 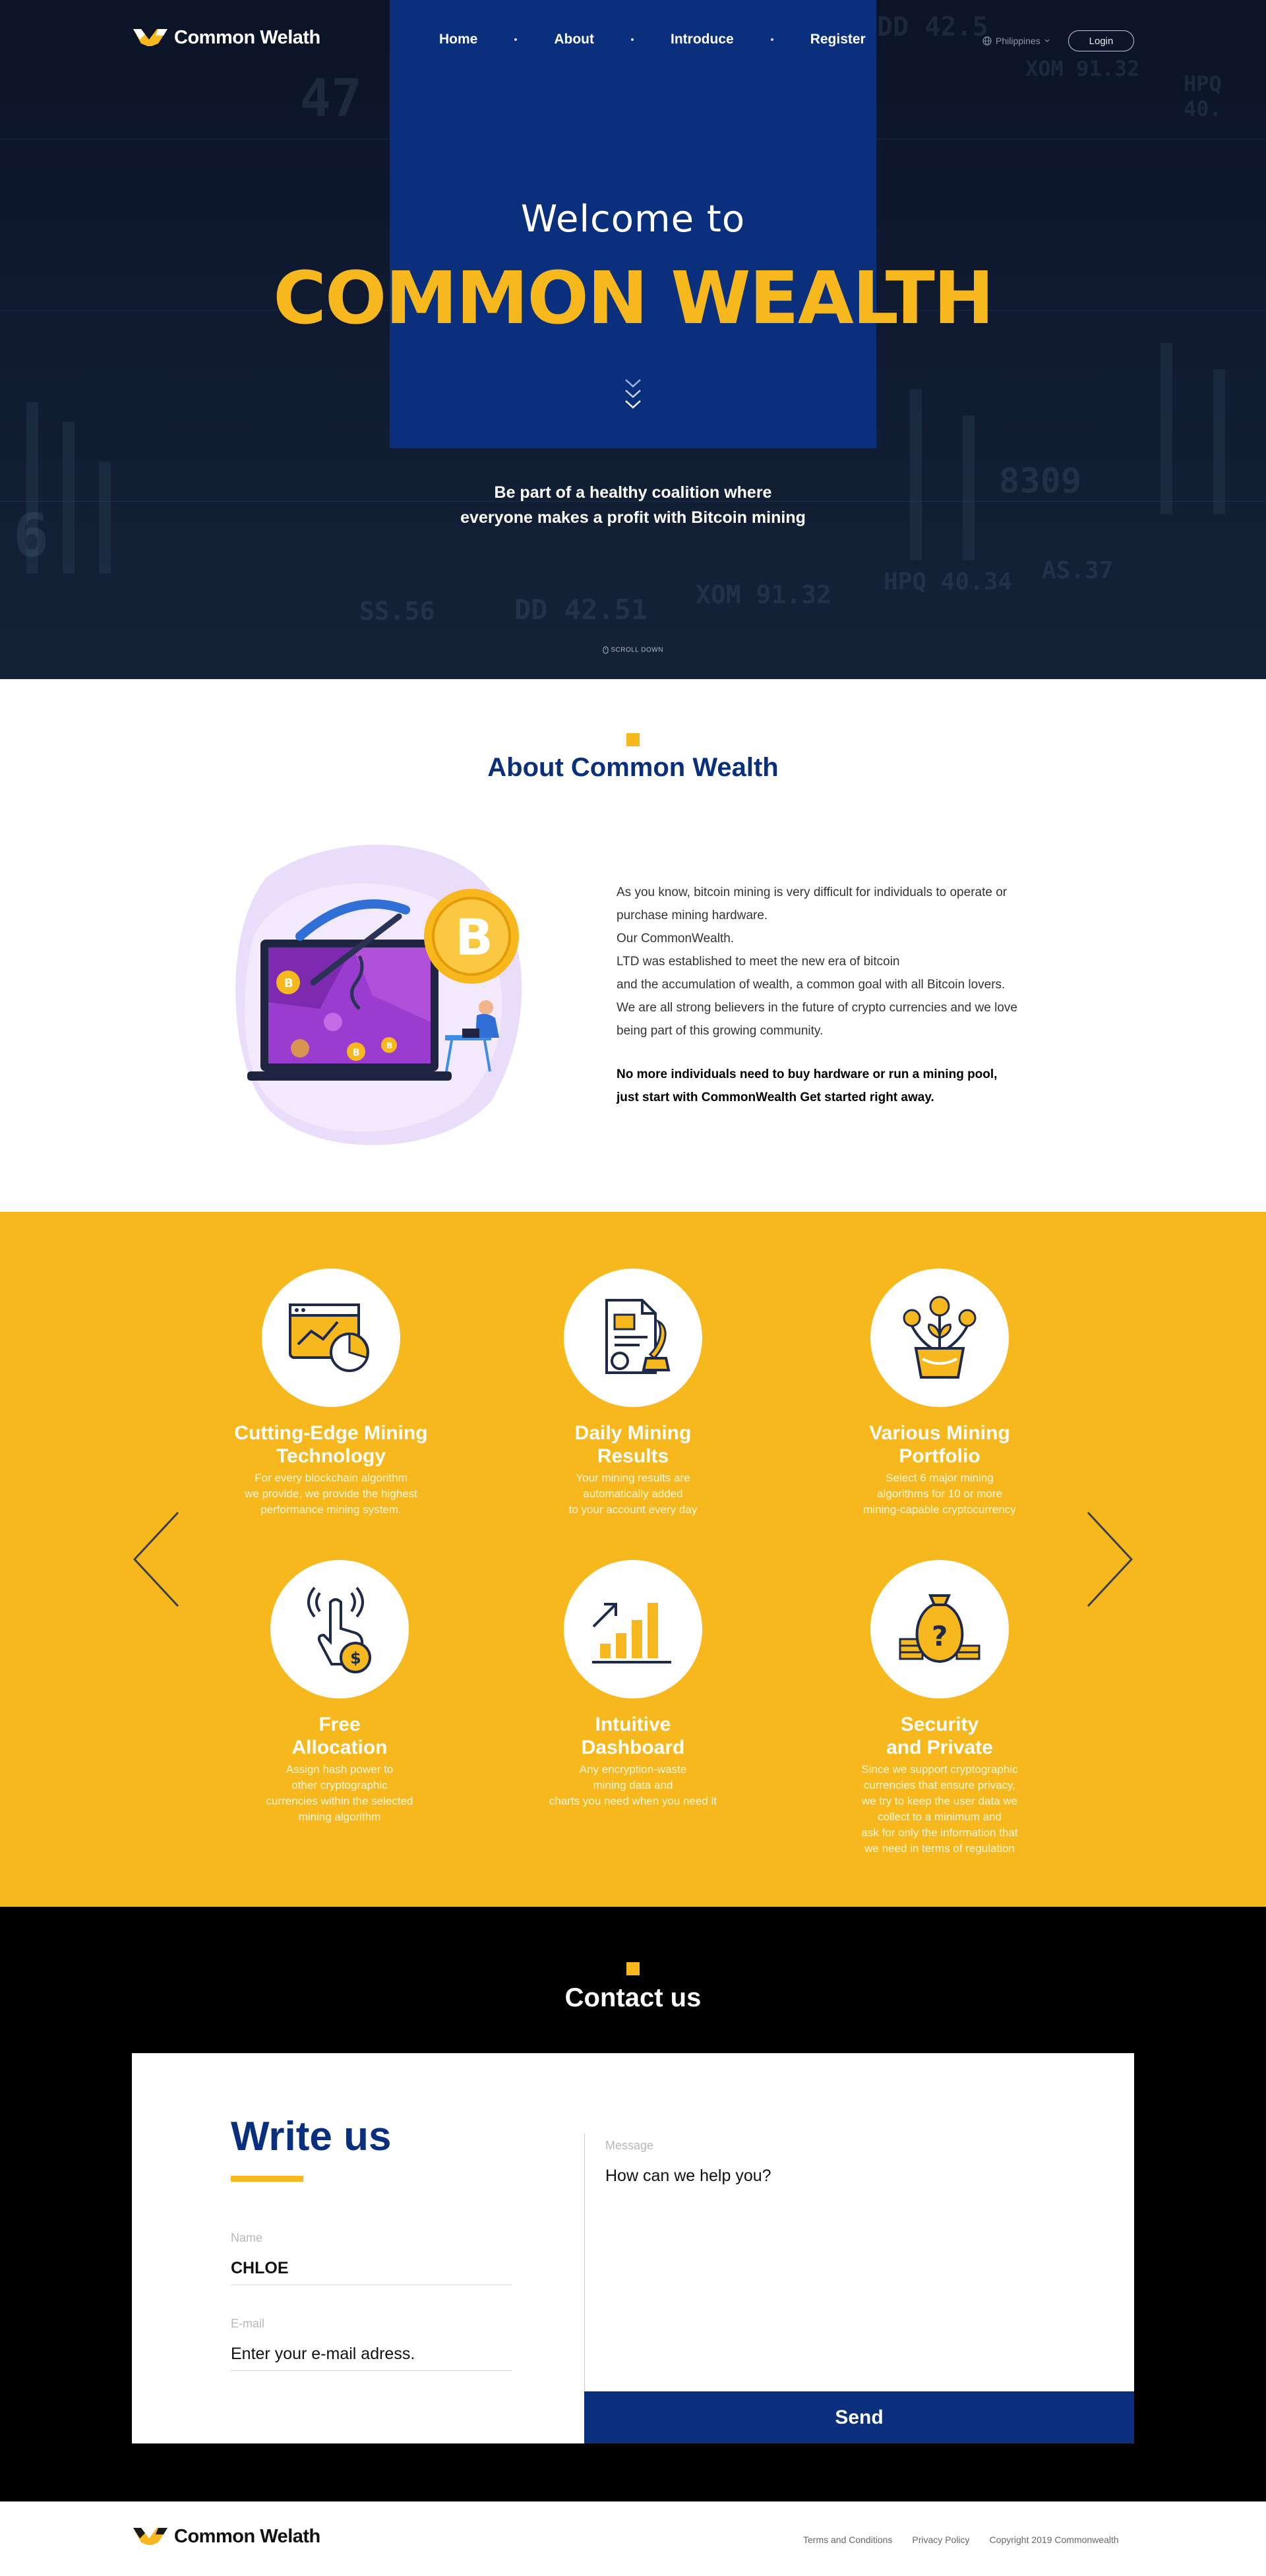 I want to click on feature-title-line: Intuitive, so click(x=633, y=1725).